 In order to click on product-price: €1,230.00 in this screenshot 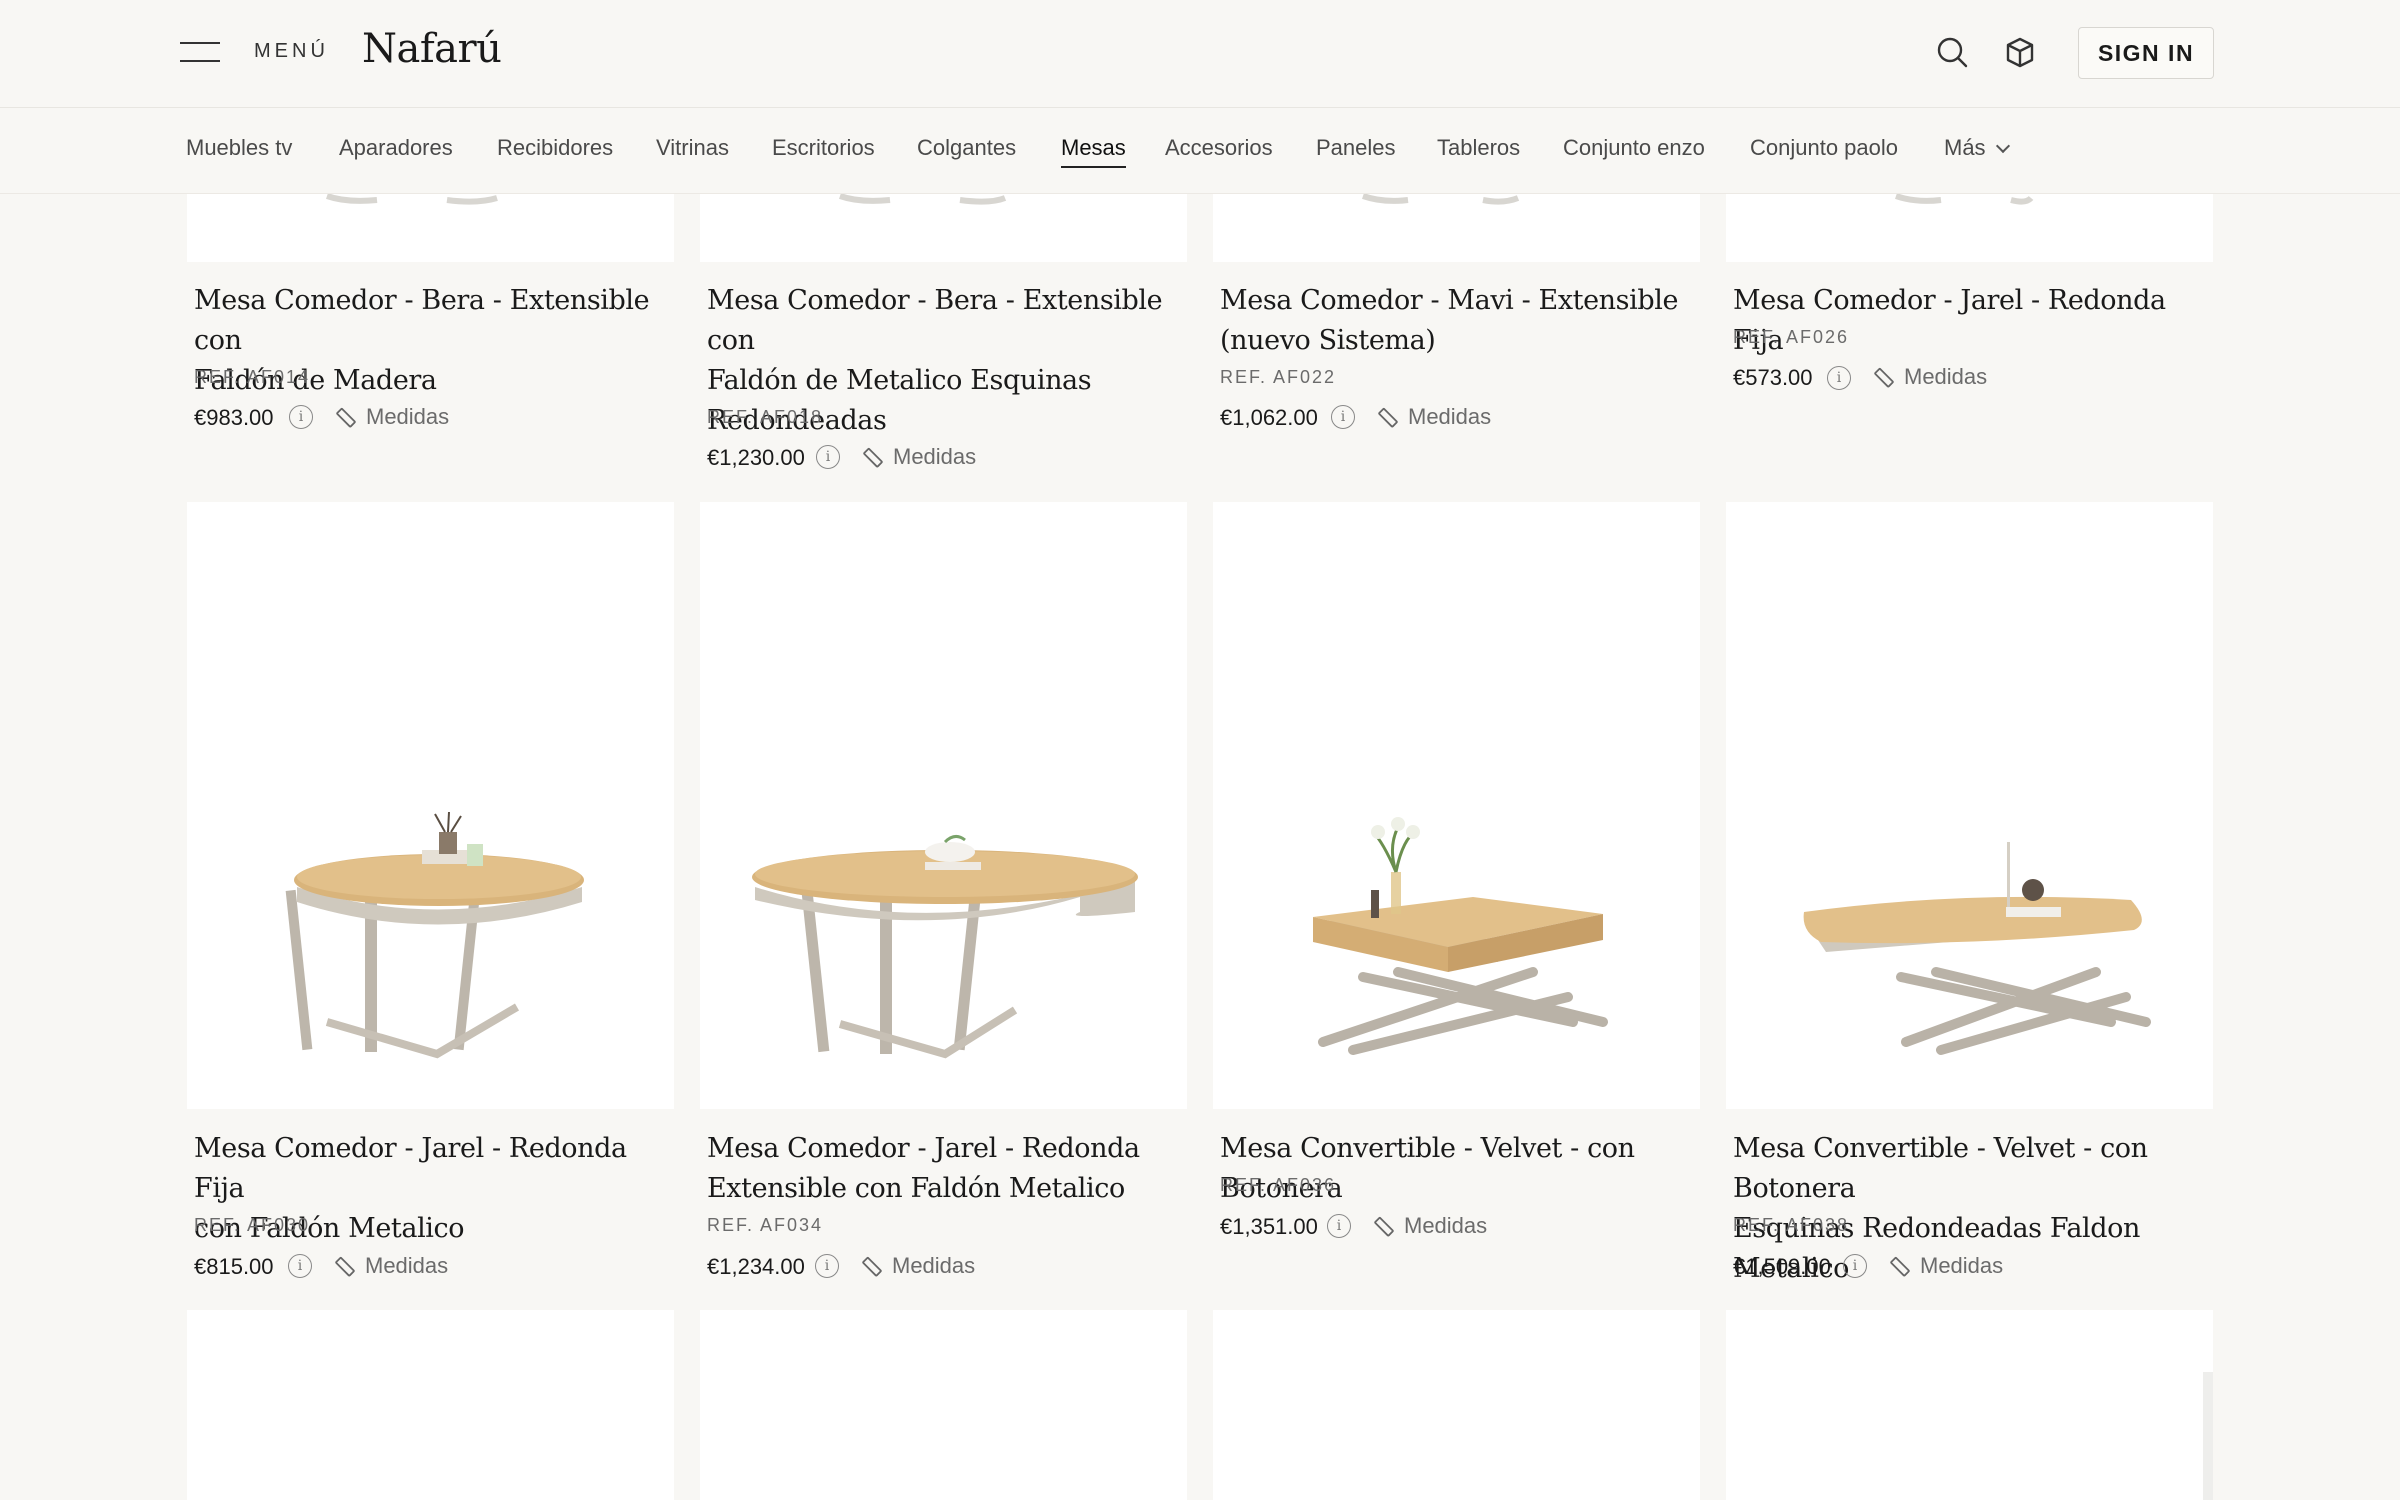, I will do `click(756, 457)`.